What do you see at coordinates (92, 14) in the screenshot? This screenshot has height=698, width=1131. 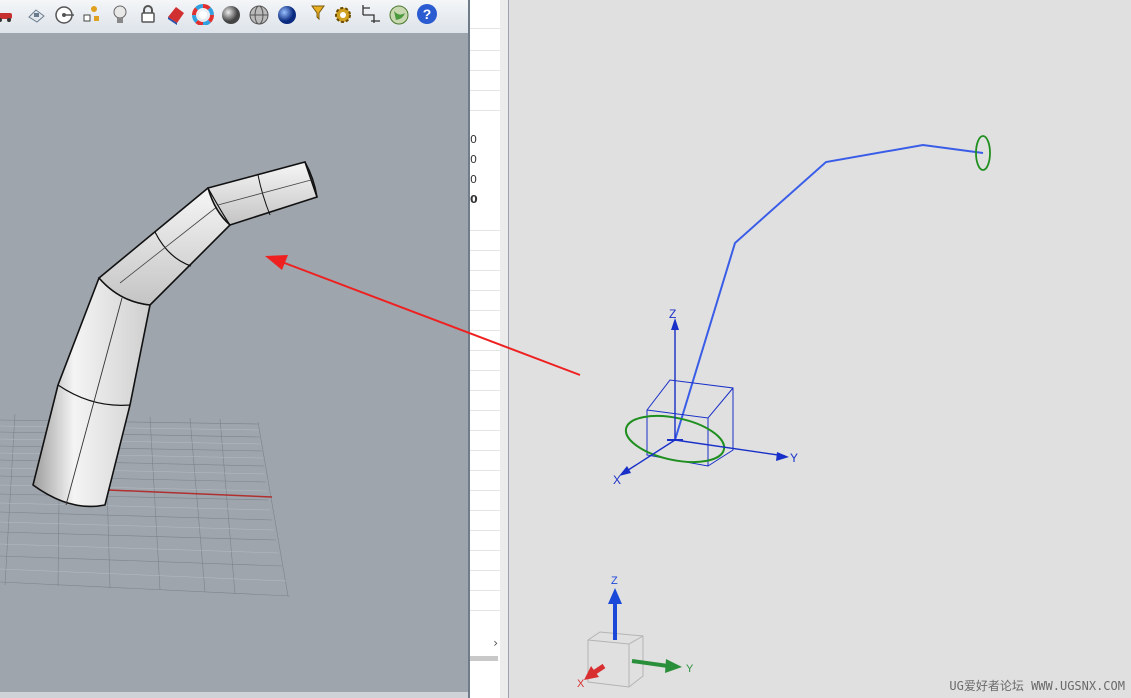 I see `snap-points-icon` at bounding box center [92, 14].